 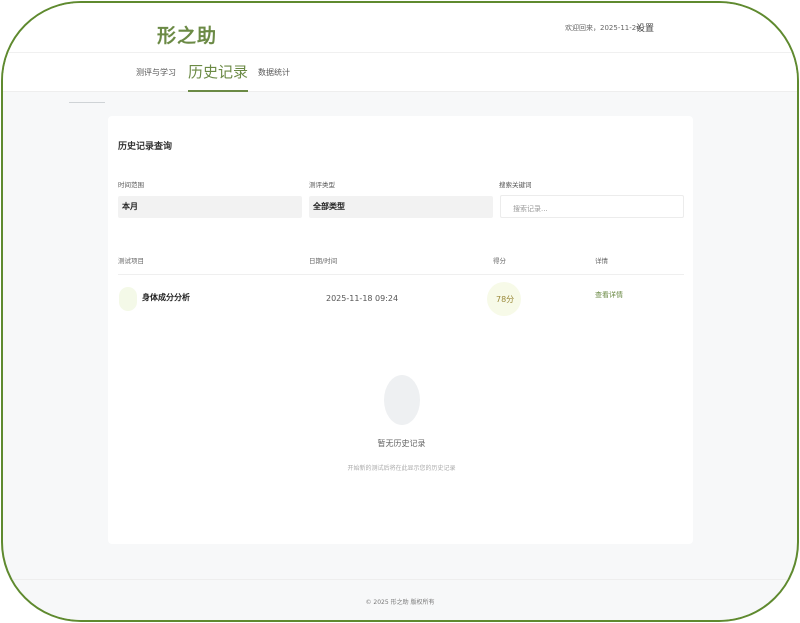 What do you see at coordinates (400, 72) in the screenshot?
I see `nav-tabs: 测评与学习 历史记录 数据统计` at bounding box center [400, 72].